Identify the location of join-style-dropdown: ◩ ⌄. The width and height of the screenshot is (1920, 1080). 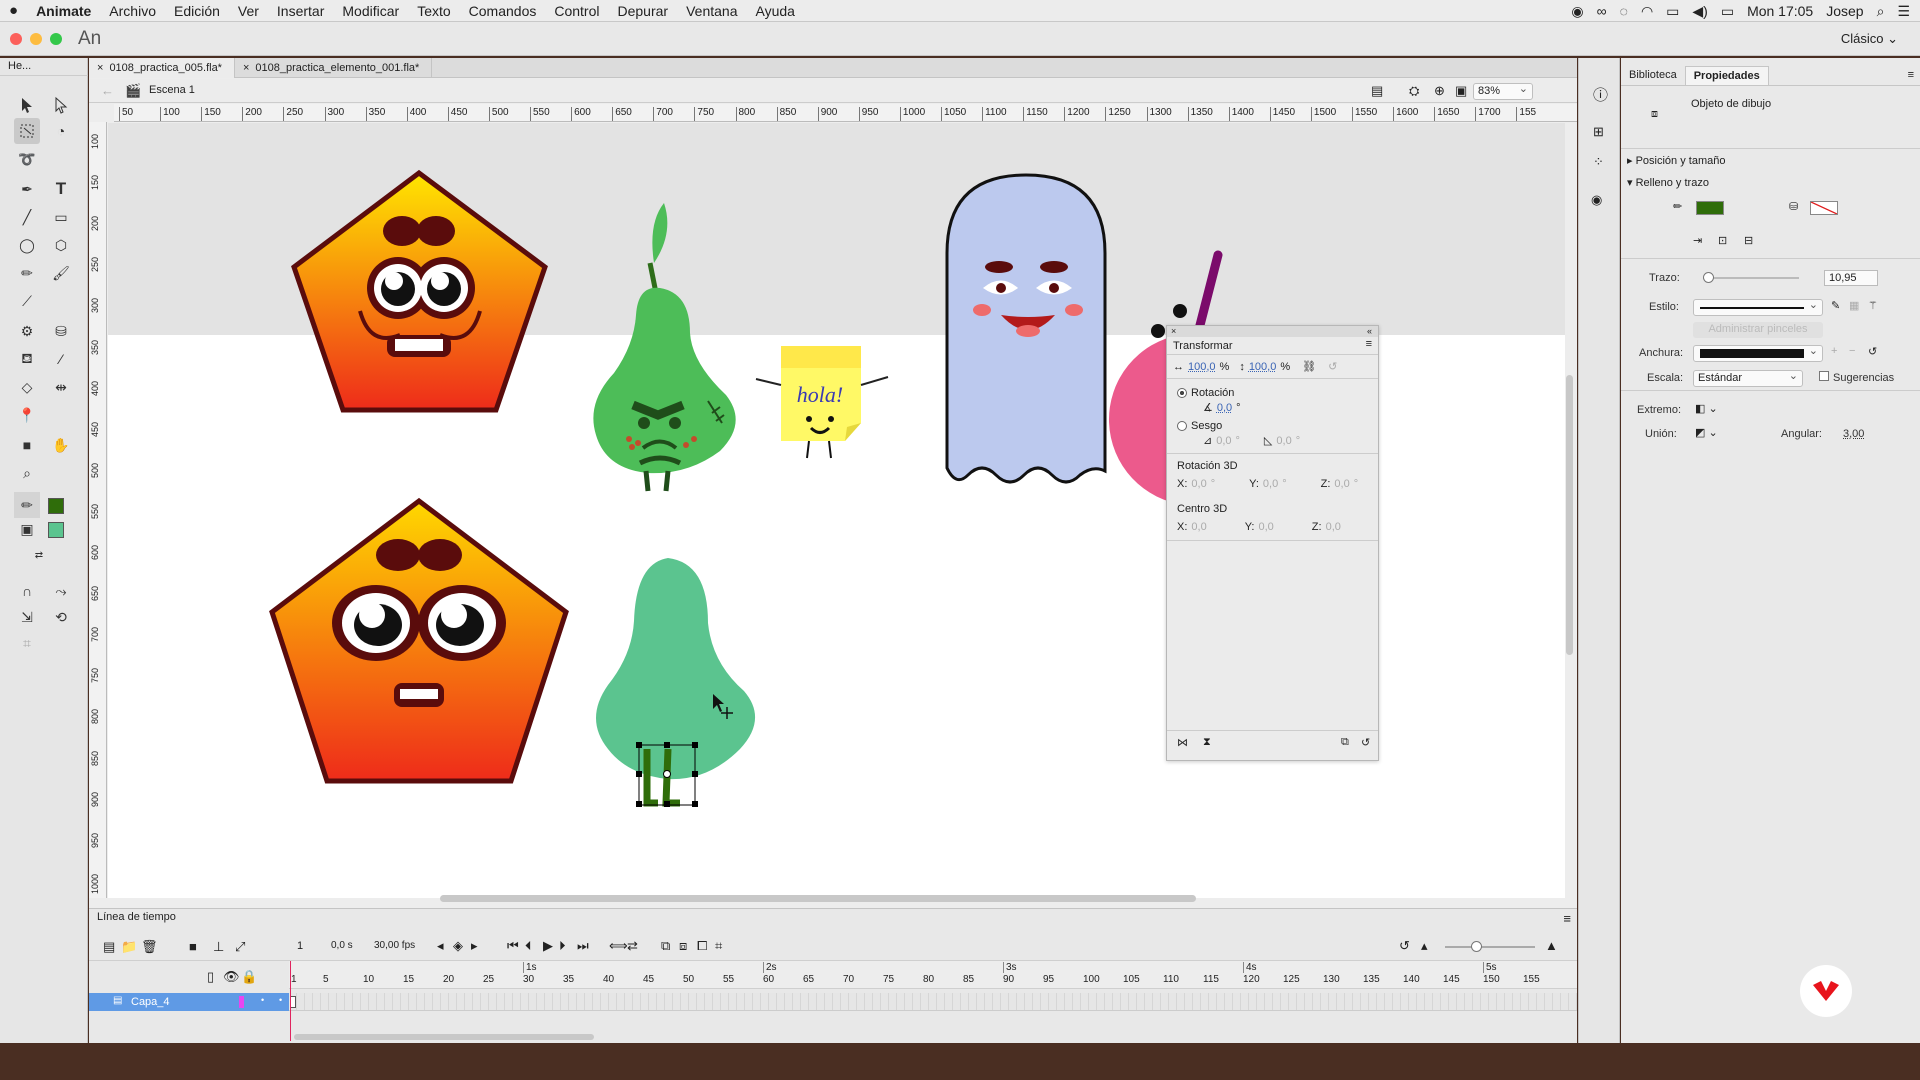
(1706, 432).